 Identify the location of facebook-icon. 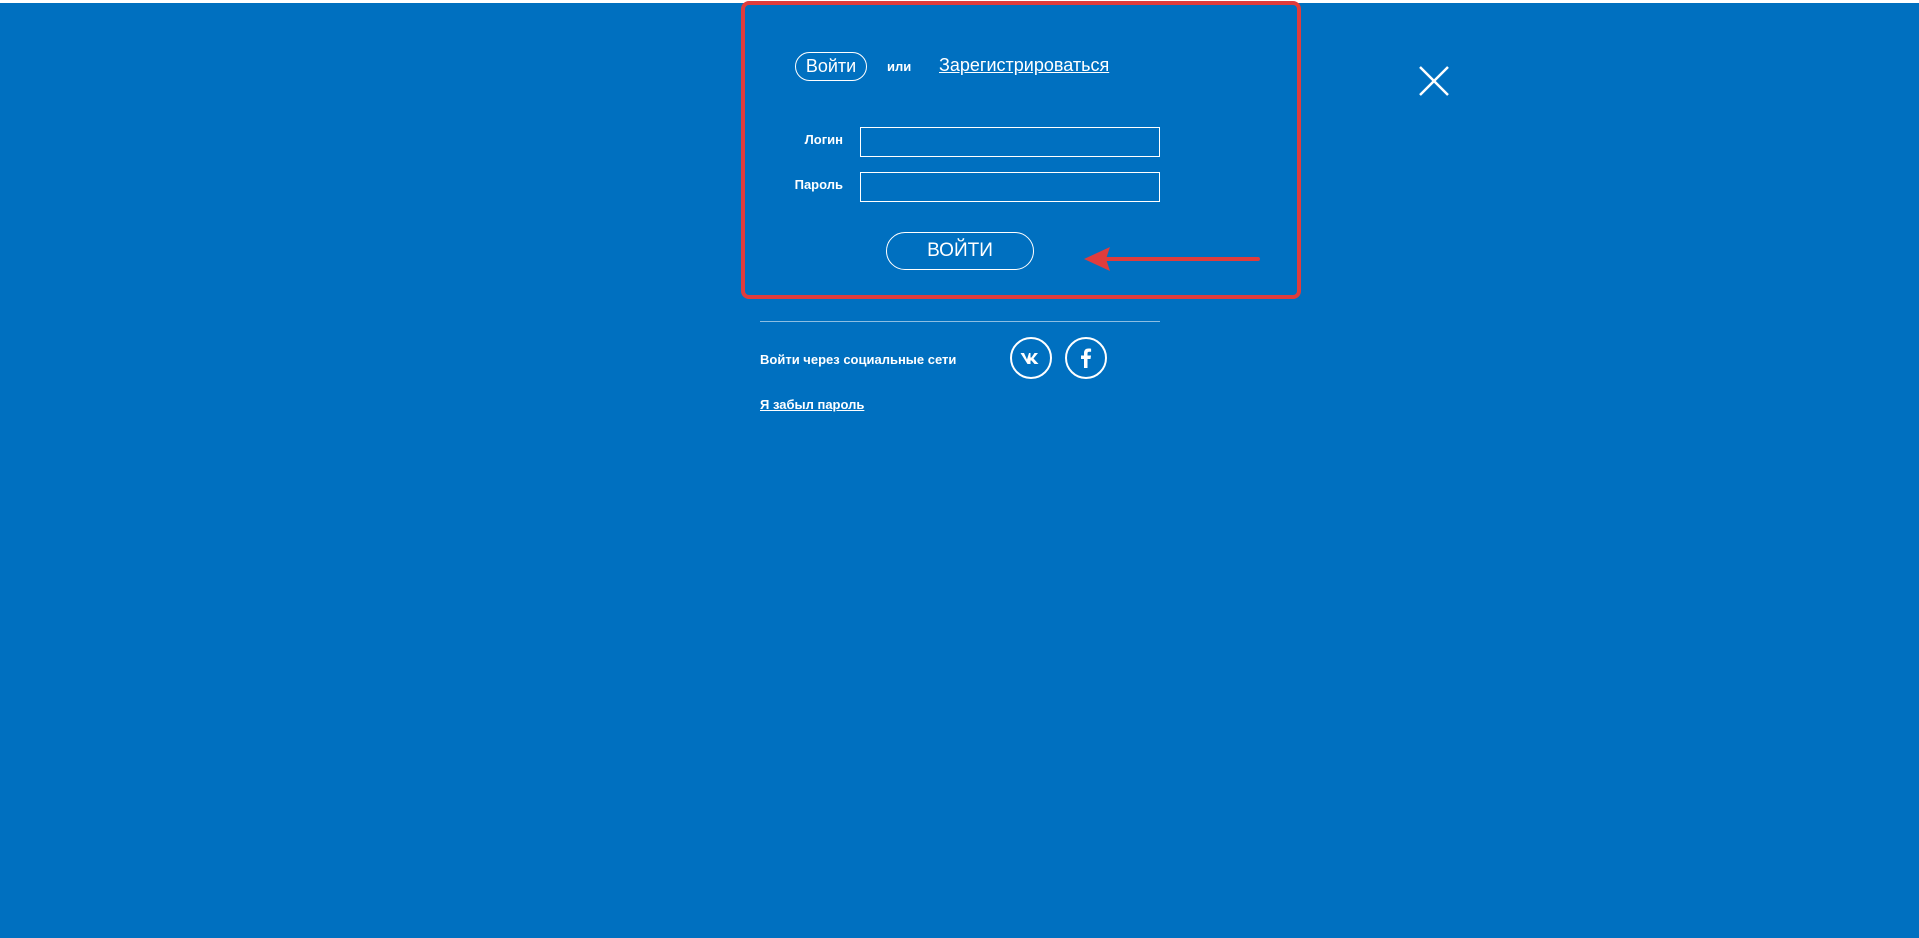
(1086, 358).